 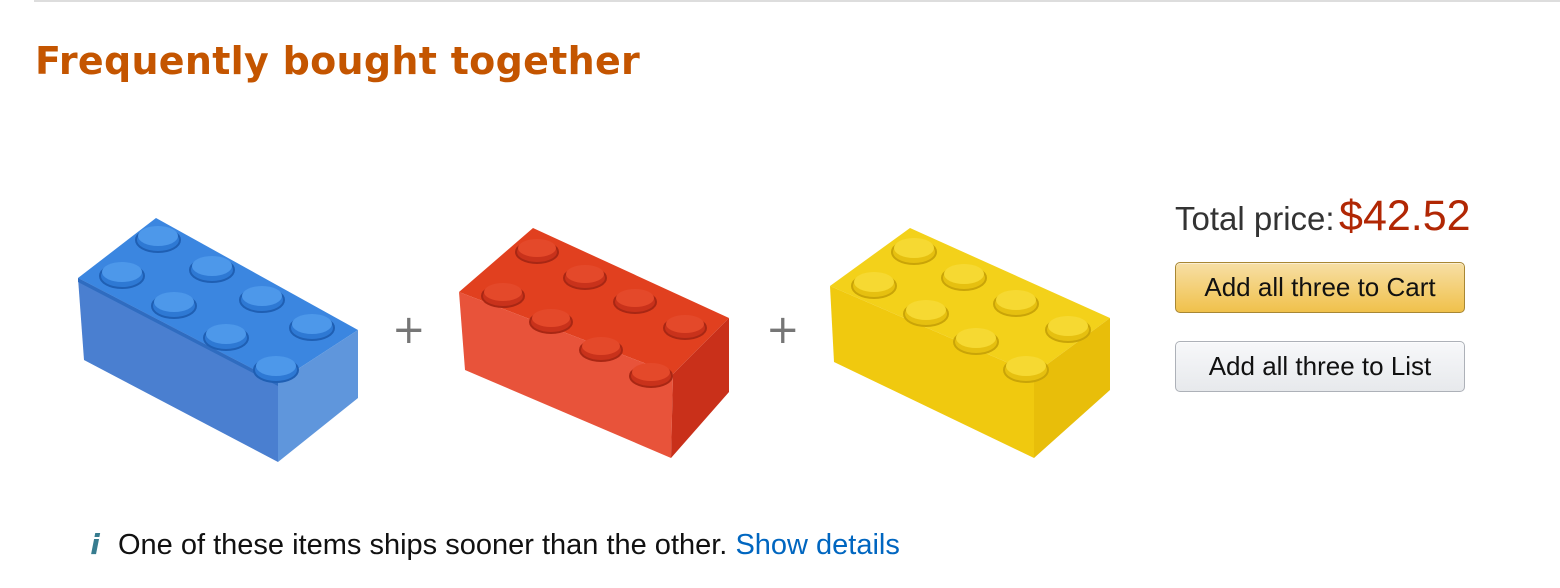 I want to click on total-price-value: $42.52, so click(x=1405, y=216).